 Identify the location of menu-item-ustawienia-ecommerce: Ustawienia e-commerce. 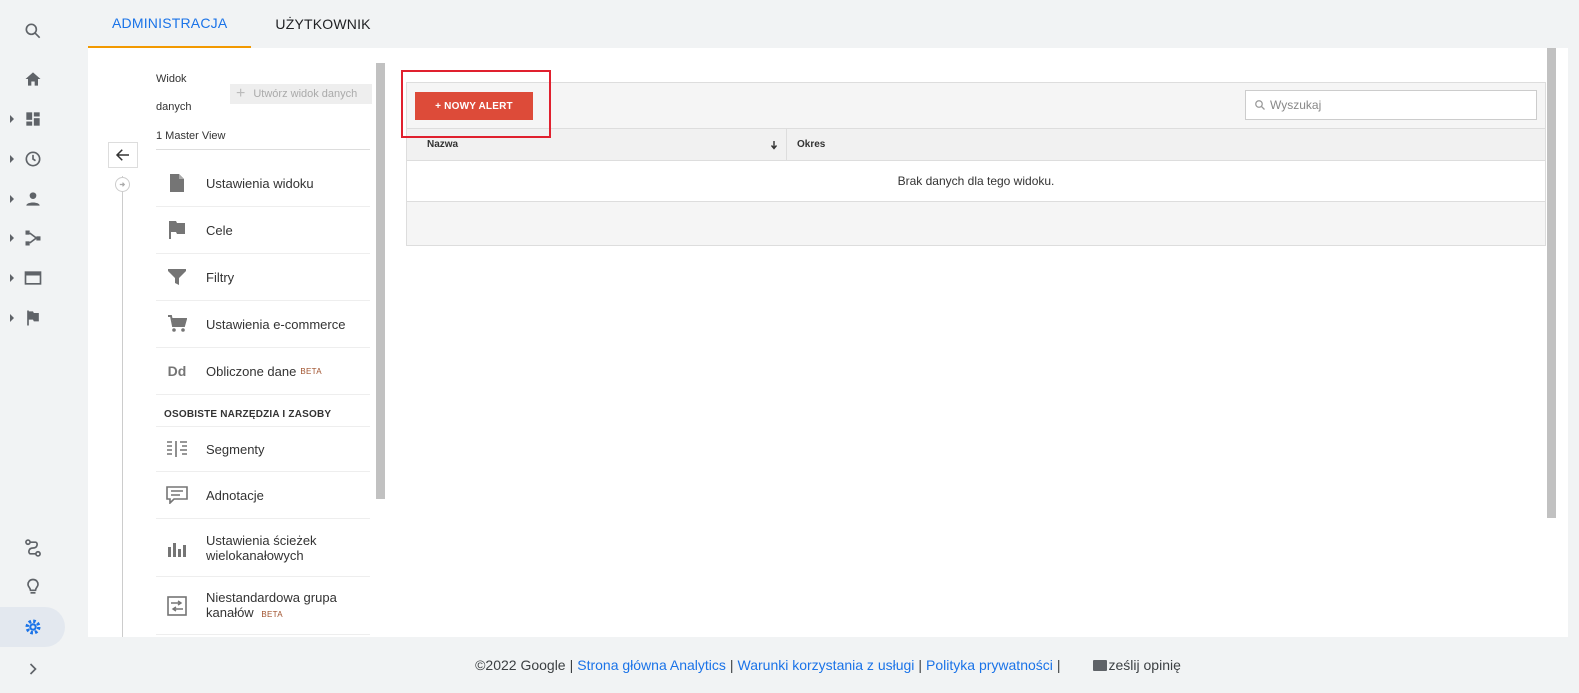
(263, 324).